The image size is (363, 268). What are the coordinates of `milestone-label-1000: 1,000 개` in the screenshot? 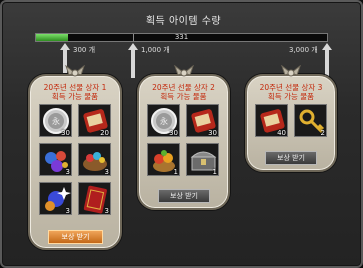 It's located at (155, 50).